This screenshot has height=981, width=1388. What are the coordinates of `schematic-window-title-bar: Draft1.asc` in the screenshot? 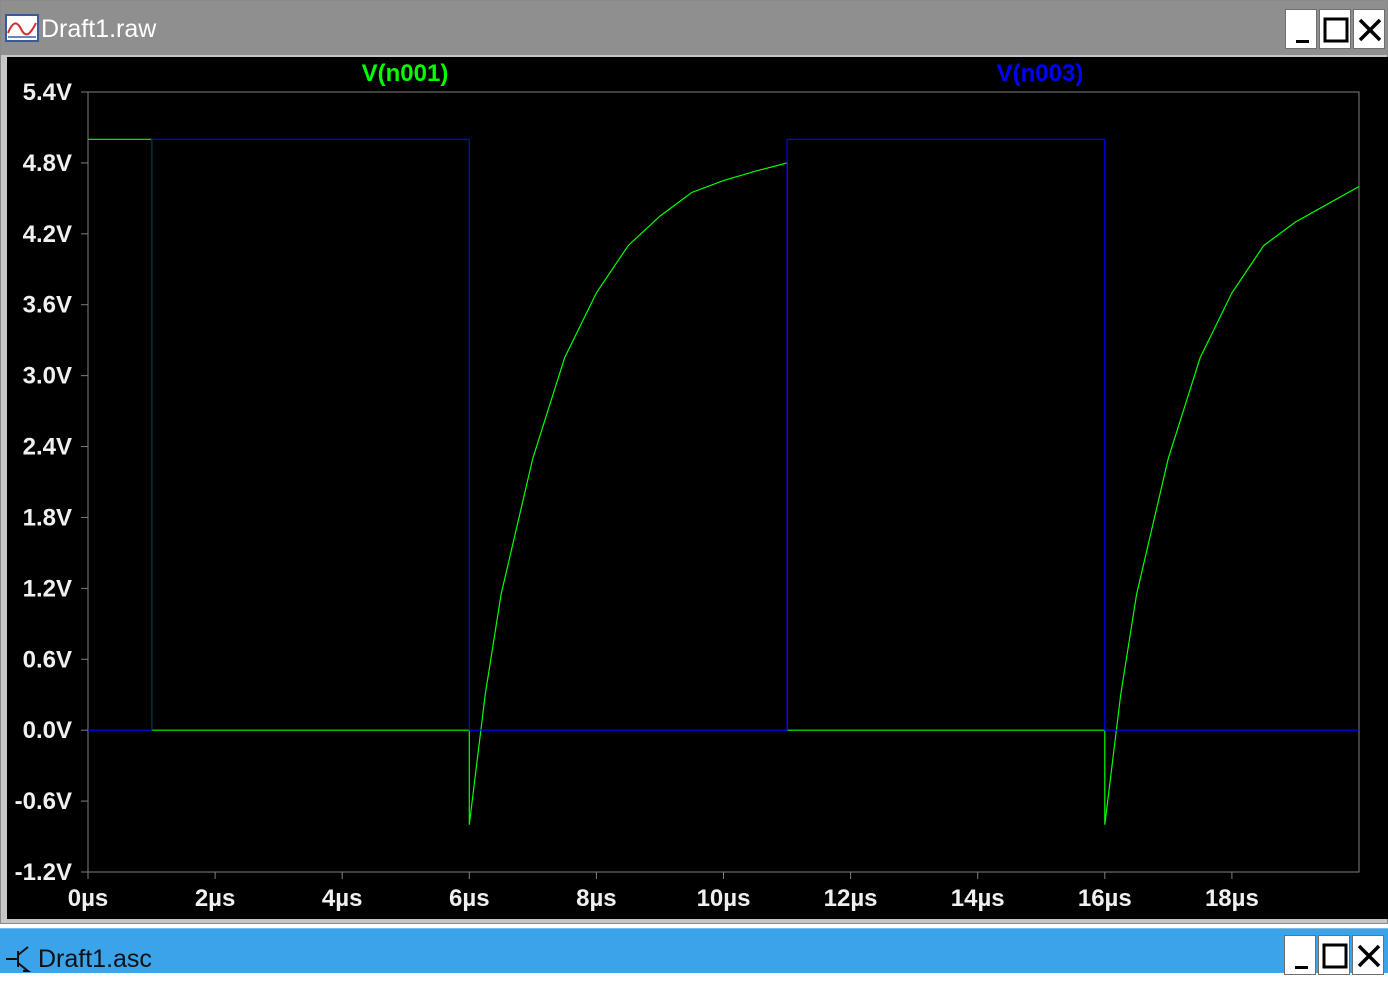 It's located at (694, 951).